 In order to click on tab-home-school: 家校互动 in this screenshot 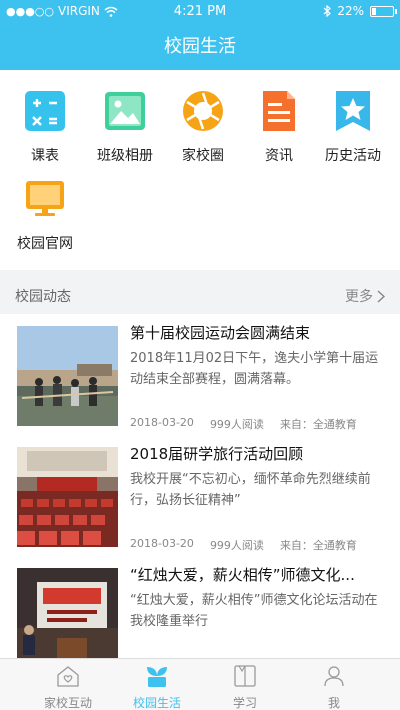, I will do `click(68, 684)`.